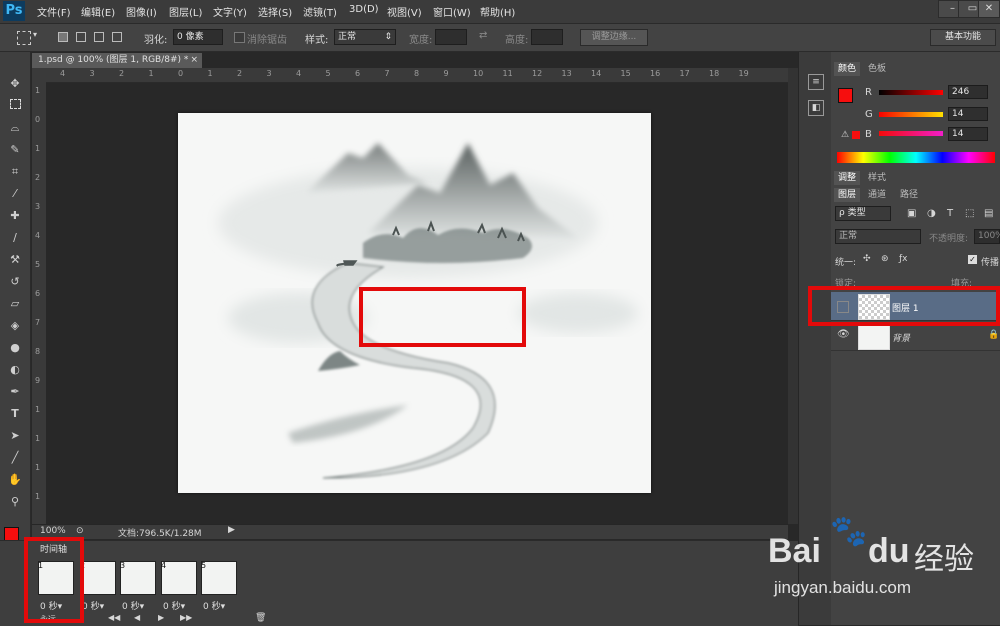 This screenshot has height=626, width=1000. I want to click on filter-pixel-icon: ▣, so click(911, 213).